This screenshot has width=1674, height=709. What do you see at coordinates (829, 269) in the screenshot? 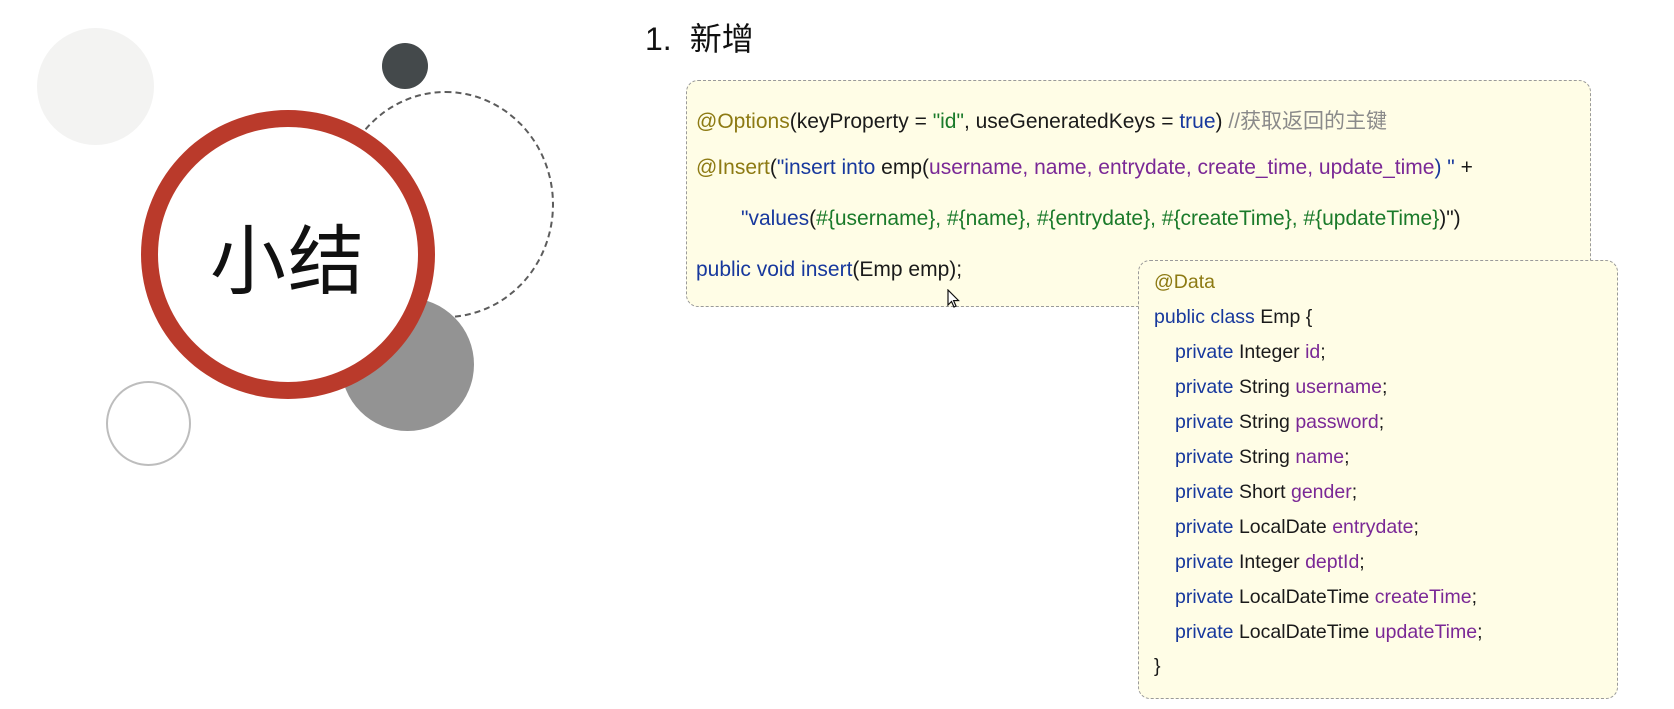
I see `code-line-method: public void insert(Emp emp);` at bounding box center [829, 269].